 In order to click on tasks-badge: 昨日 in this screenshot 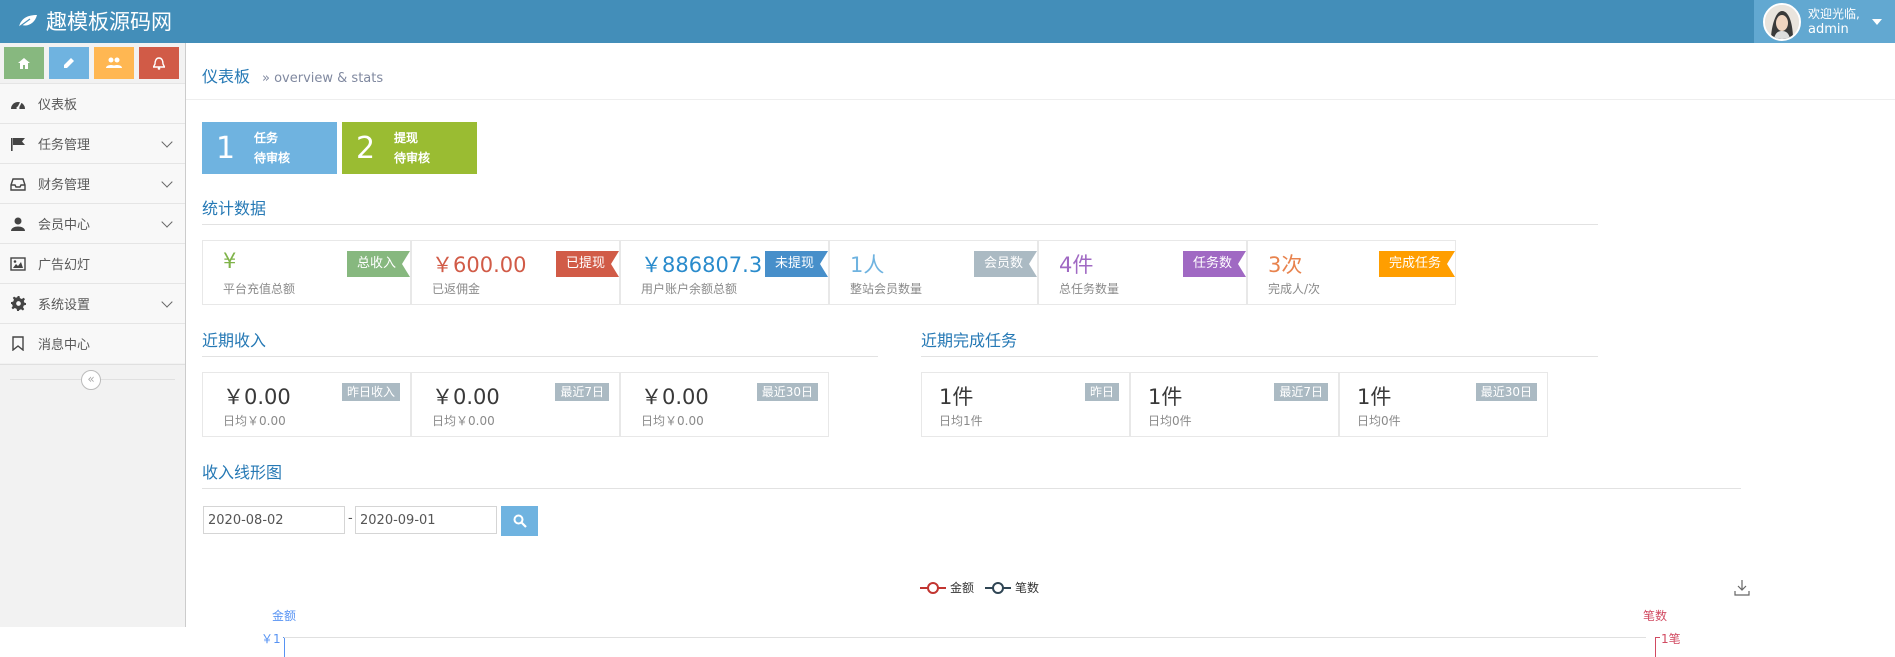, I will do `click(1101, 392)`.